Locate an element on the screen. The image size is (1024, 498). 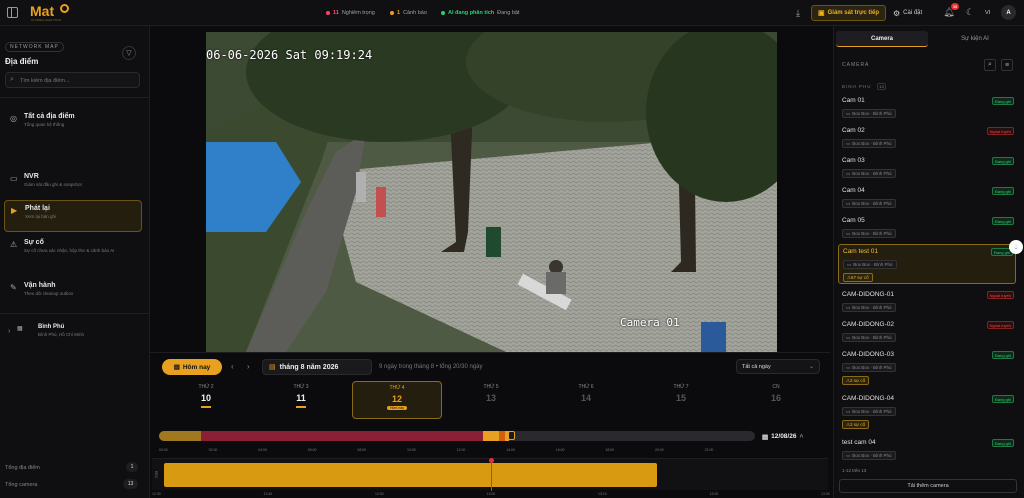
warning-dot-icon is located at coordinates (392, 13).